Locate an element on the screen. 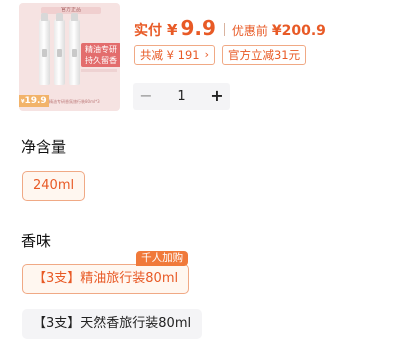 This screenshot has width=417, height=359. original-price-label: 优惠前 is located at coordinates (249, 31).